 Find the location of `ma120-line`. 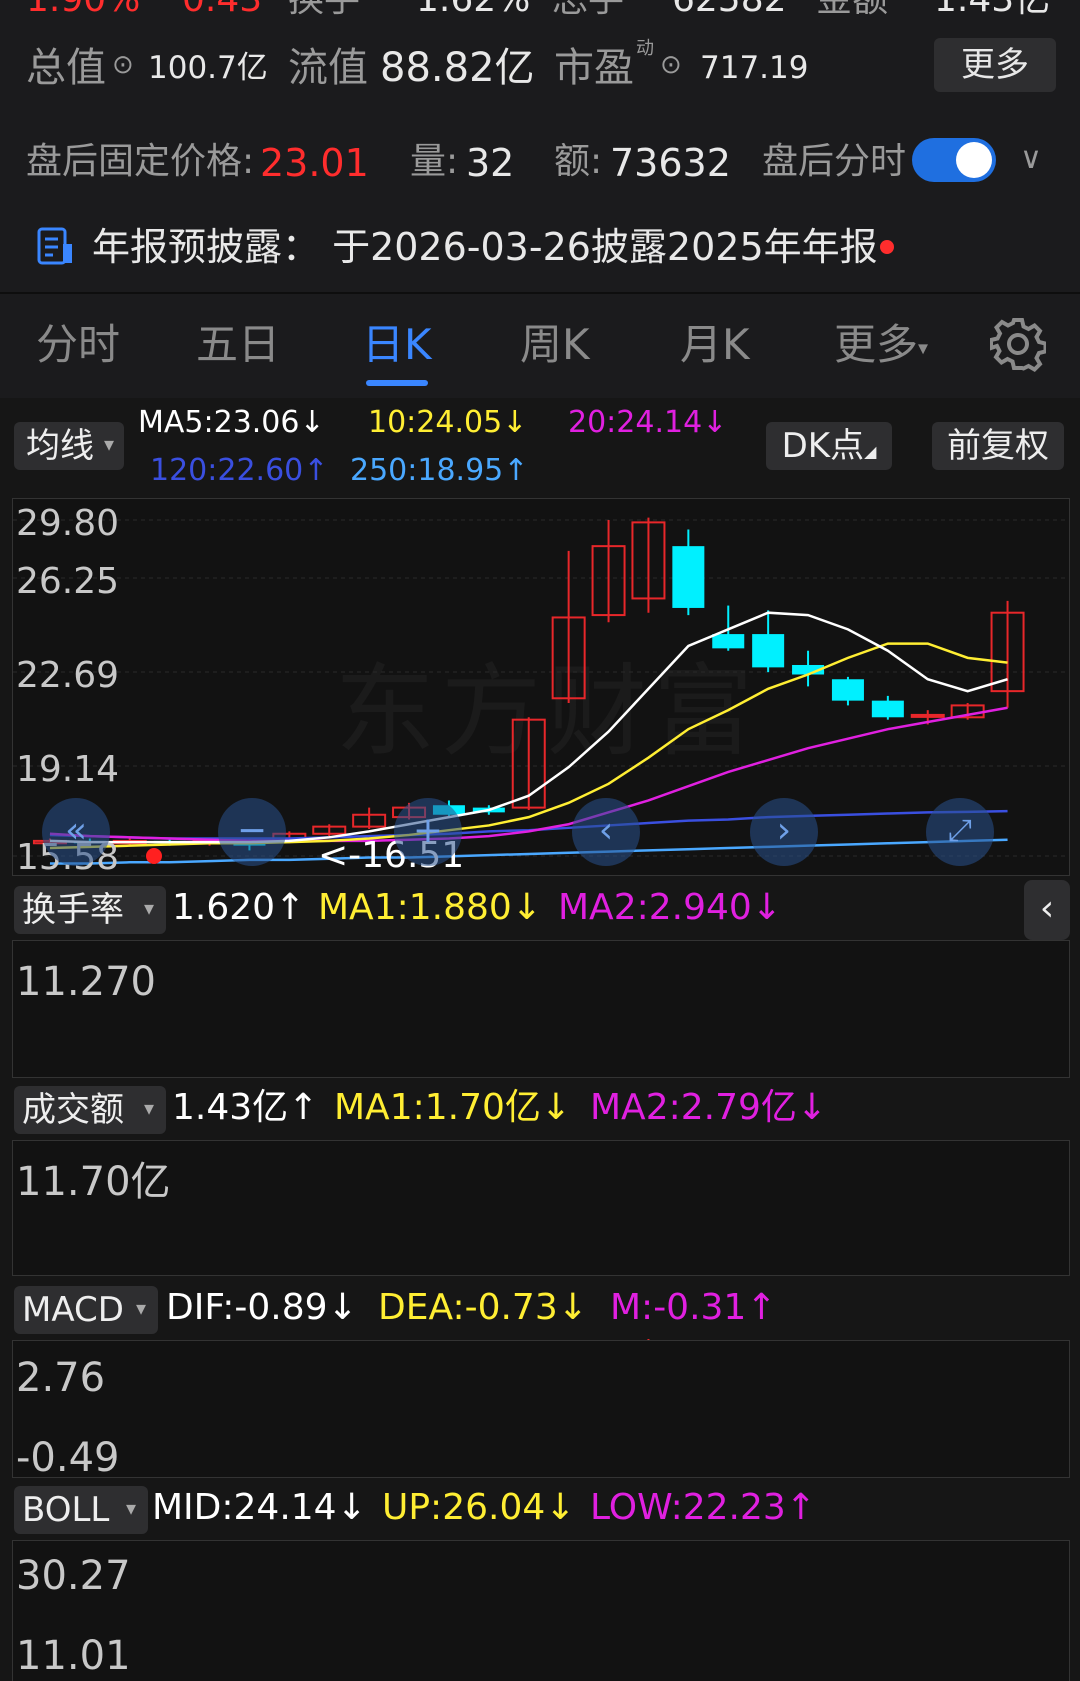

ma120-line is located at coordinates (528, 824).